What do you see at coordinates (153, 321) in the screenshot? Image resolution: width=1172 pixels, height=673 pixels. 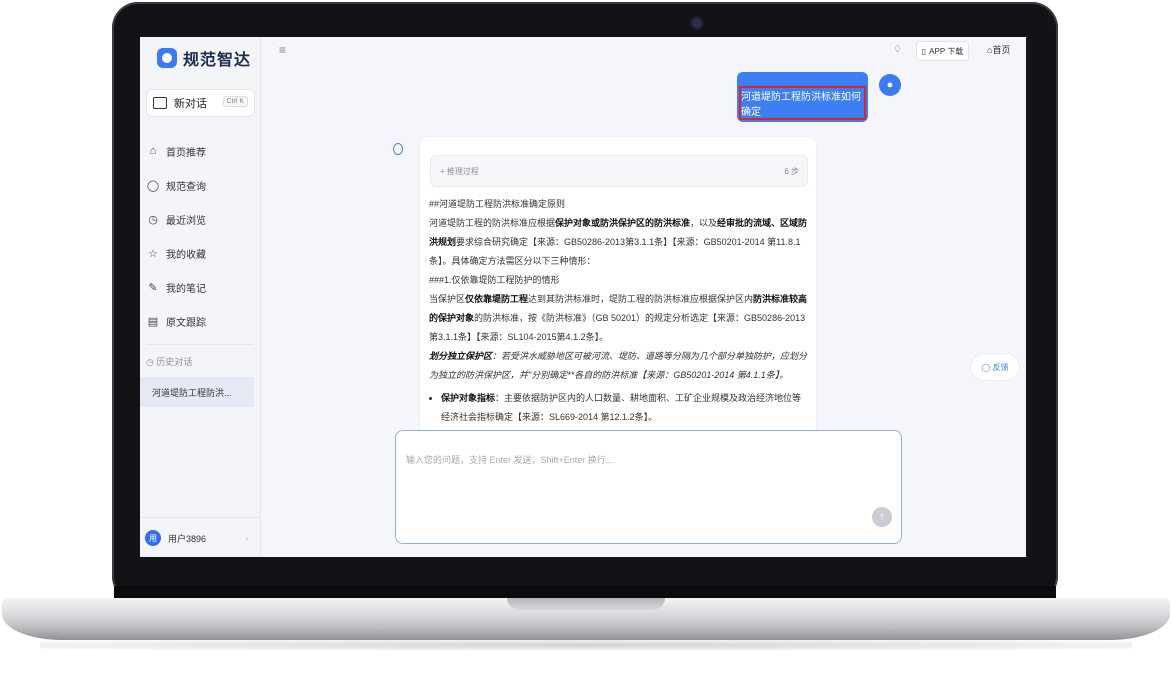 I see `document-icon: ▤` at bounding box center [153, 321].